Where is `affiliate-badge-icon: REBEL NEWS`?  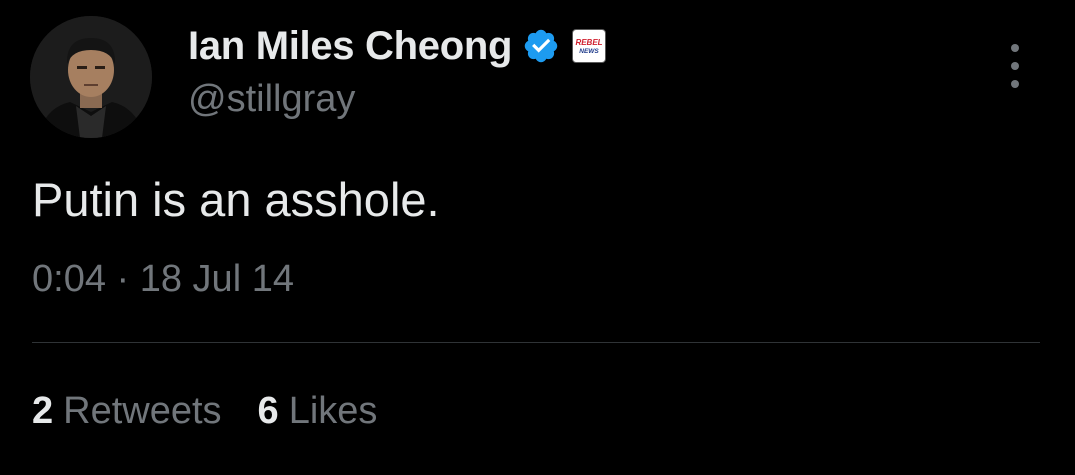 affiliate-badge-icon: REBEL NEWS is located at coordinates (589, 46).